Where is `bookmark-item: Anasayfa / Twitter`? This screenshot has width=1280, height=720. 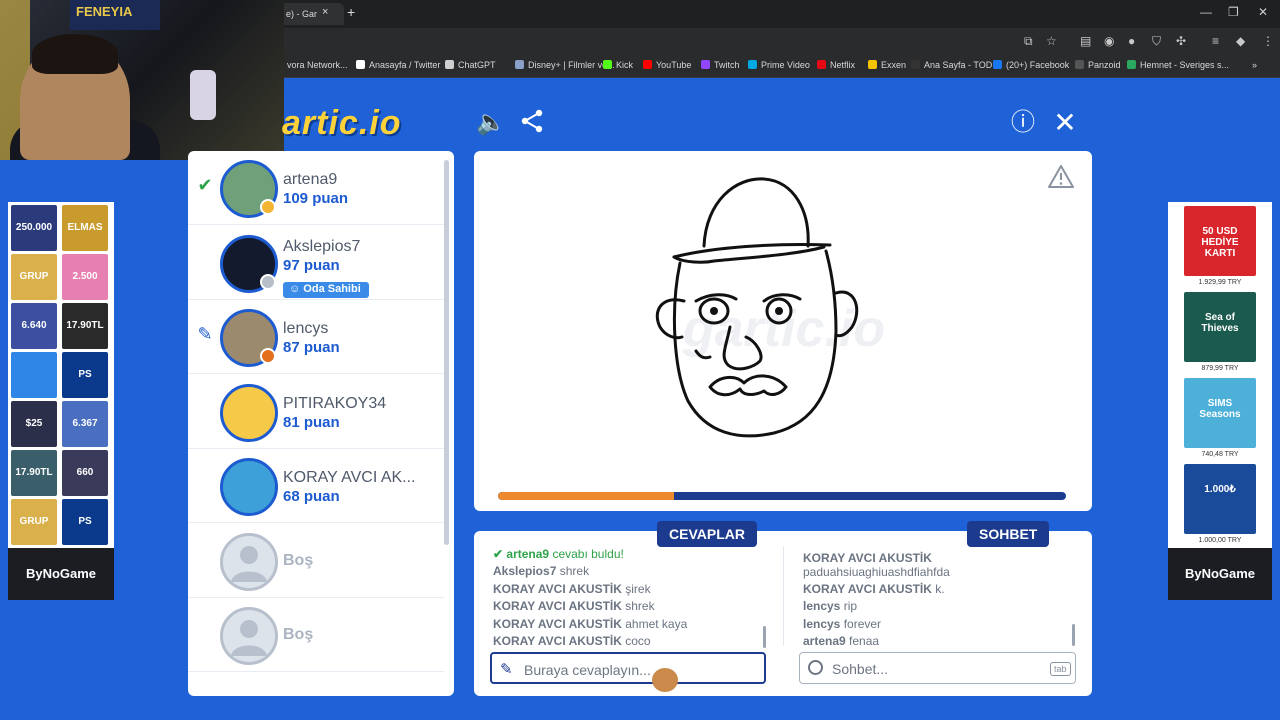
bookmark-item: Anasayfa / Twitter is located at coordinates (398, 65).